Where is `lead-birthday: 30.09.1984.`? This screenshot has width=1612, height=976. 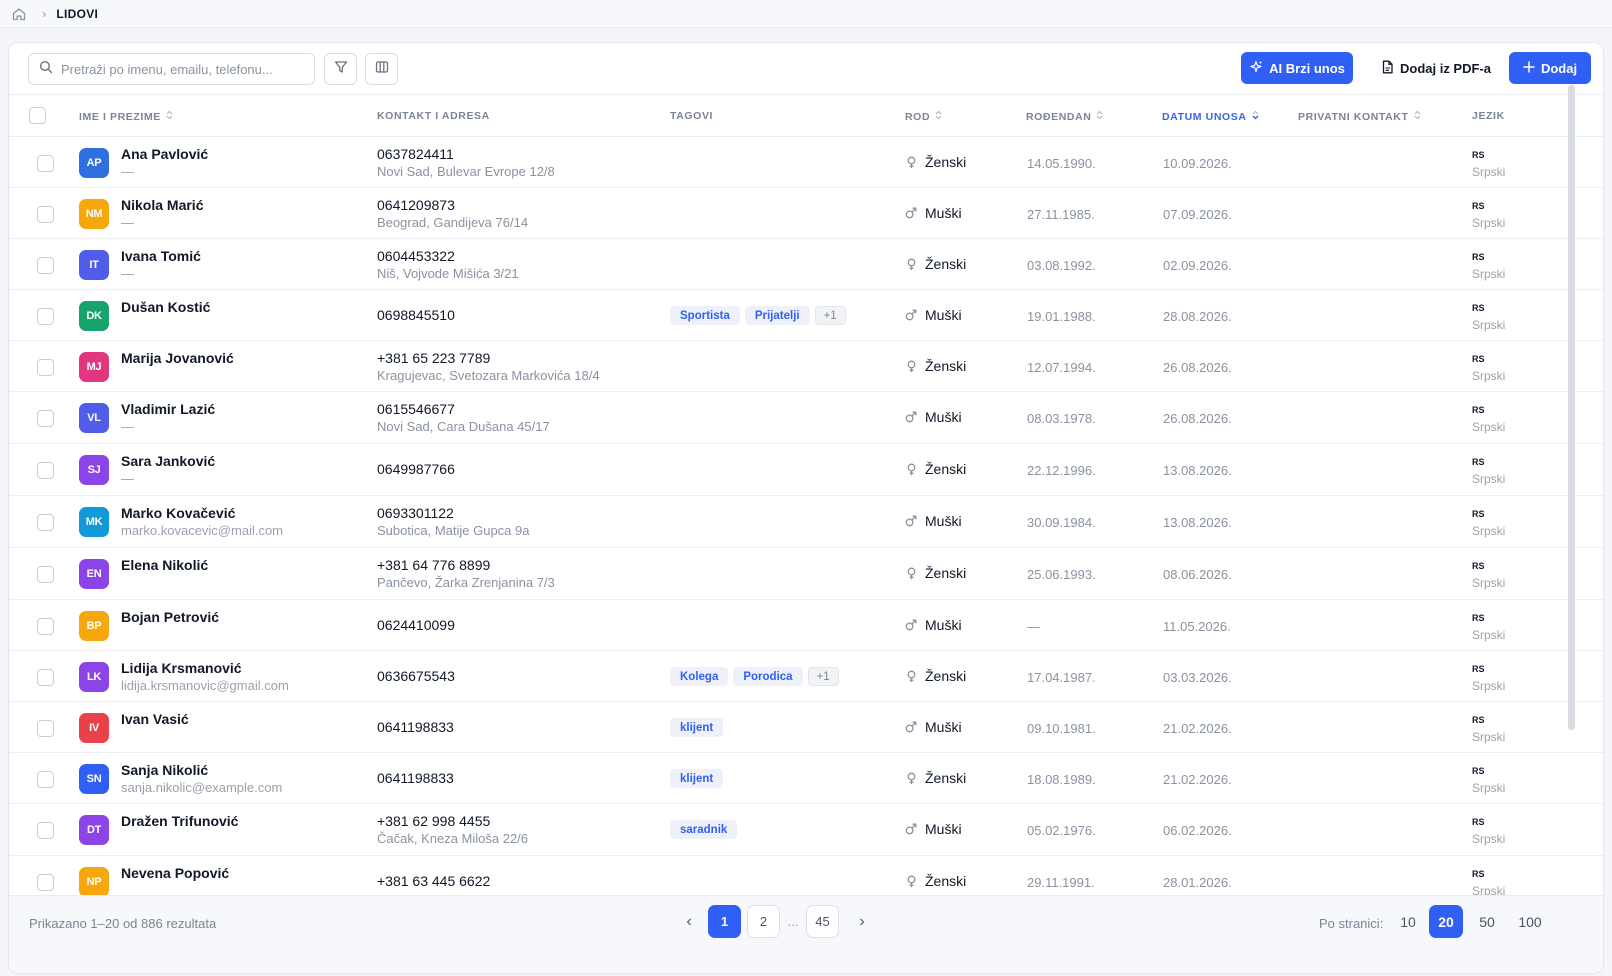
lead-birthday: 30.09.1984. is located at coordinates (1061, 522).